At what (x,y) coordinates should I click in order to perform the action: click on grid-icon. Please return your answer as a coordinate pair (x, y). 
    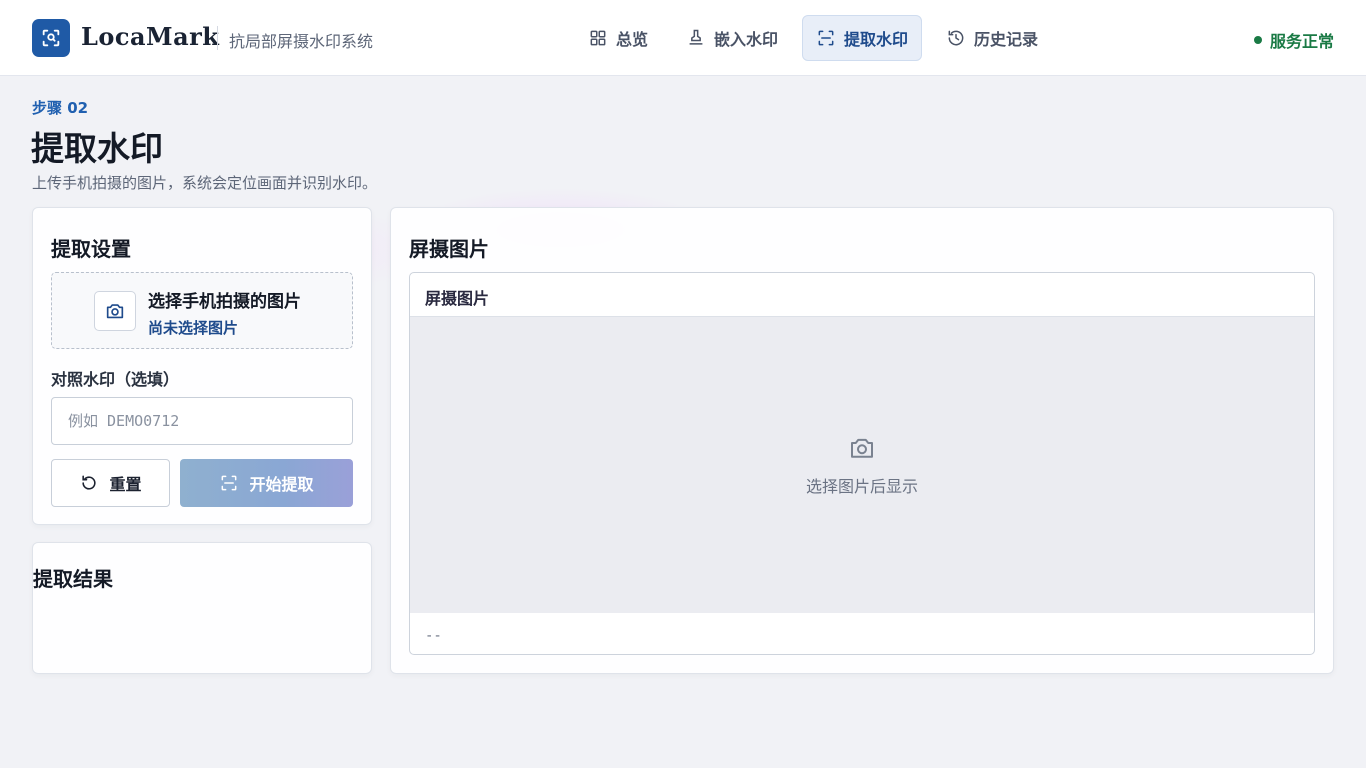
    Looking at the image, I should click on (598, 38).